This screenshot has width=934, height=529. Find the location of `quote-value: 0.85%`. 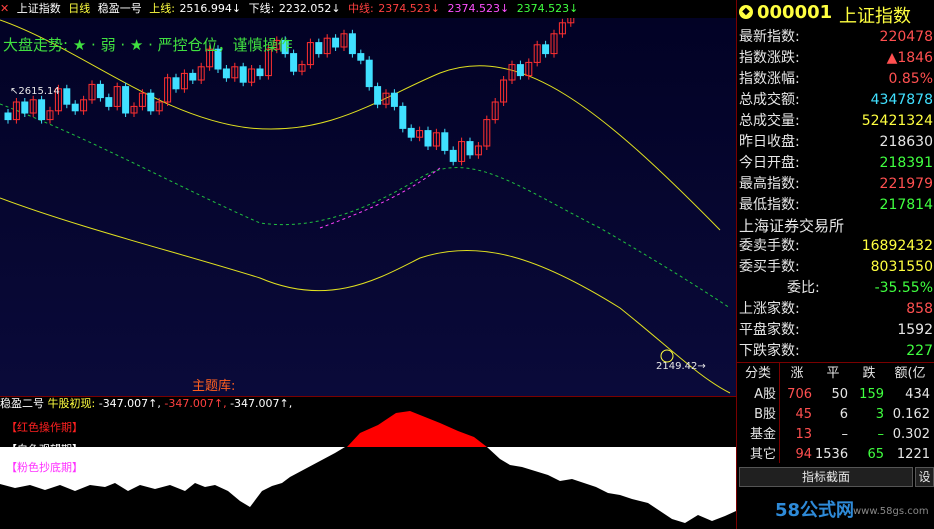

quote-value: 0.85% is located at coordinates (910, 79).